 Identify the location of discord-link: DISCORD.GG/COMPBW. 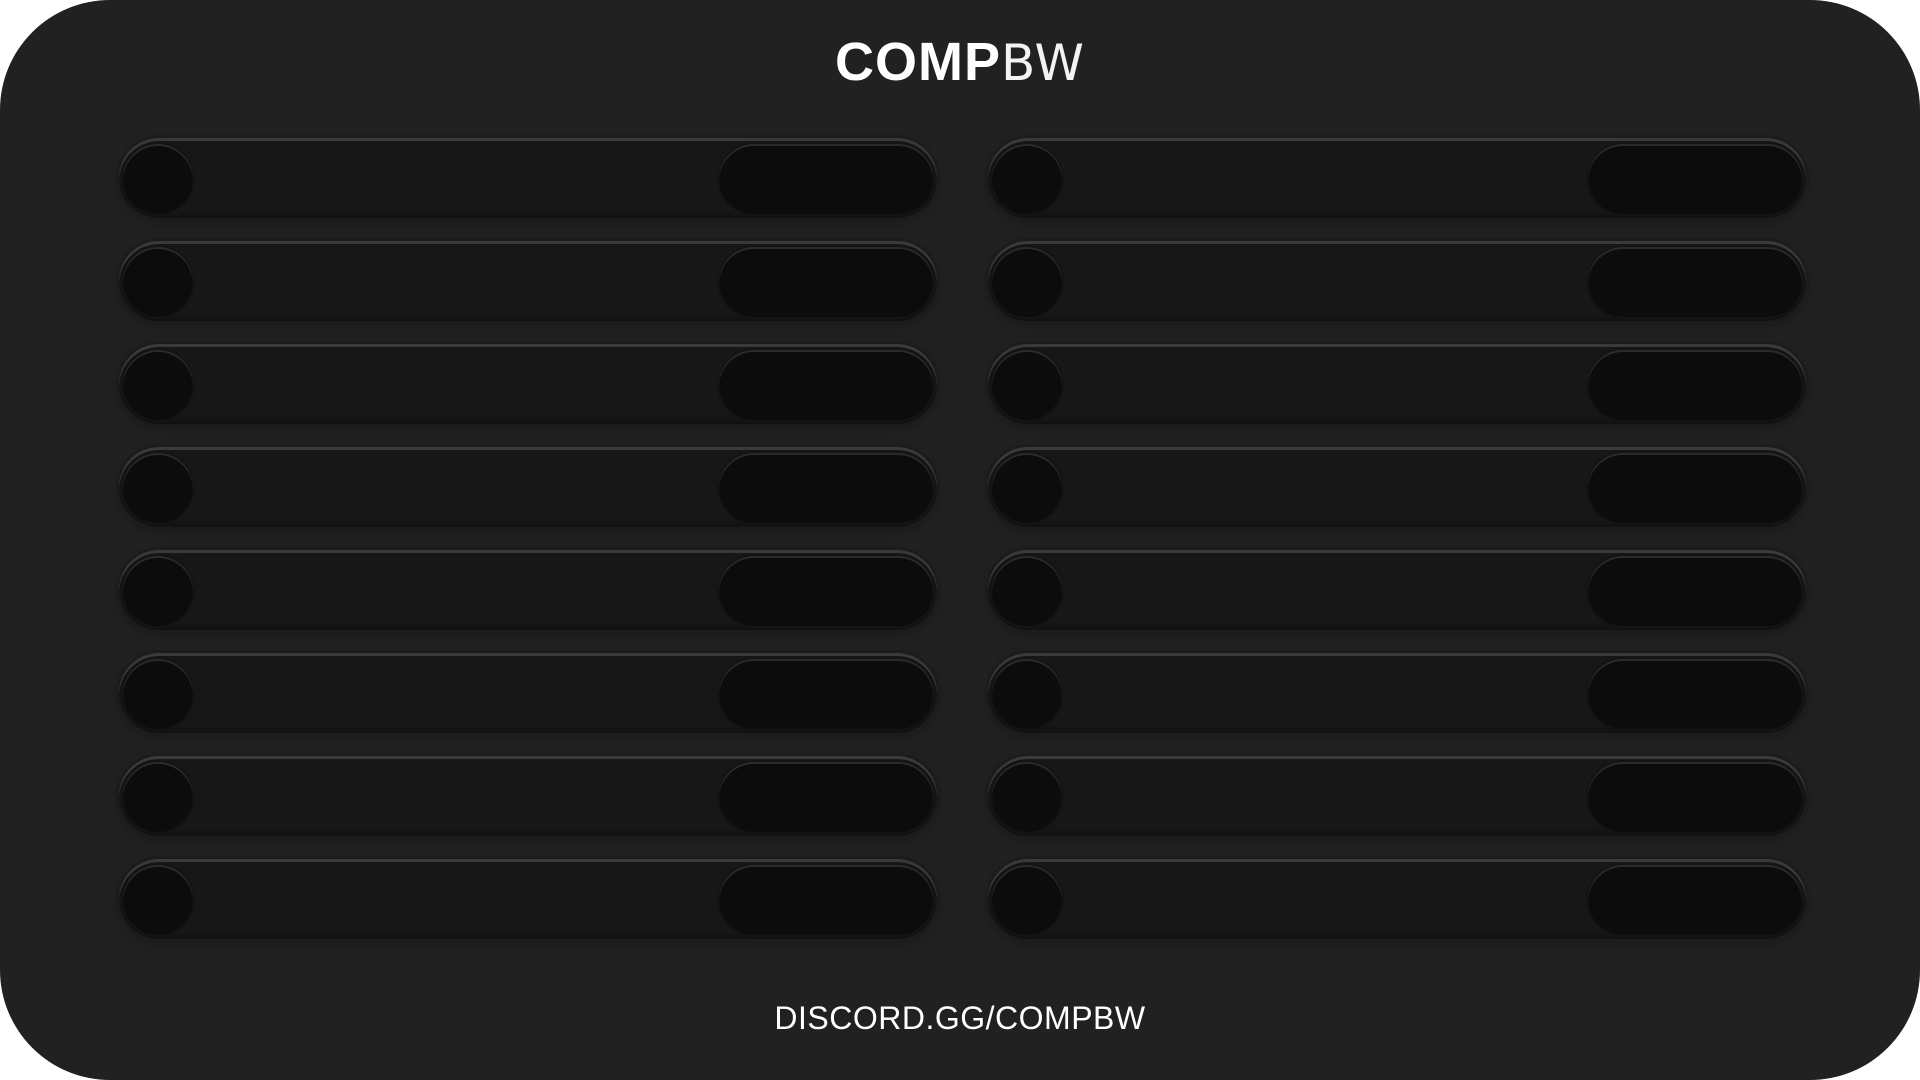
(960, 1018).